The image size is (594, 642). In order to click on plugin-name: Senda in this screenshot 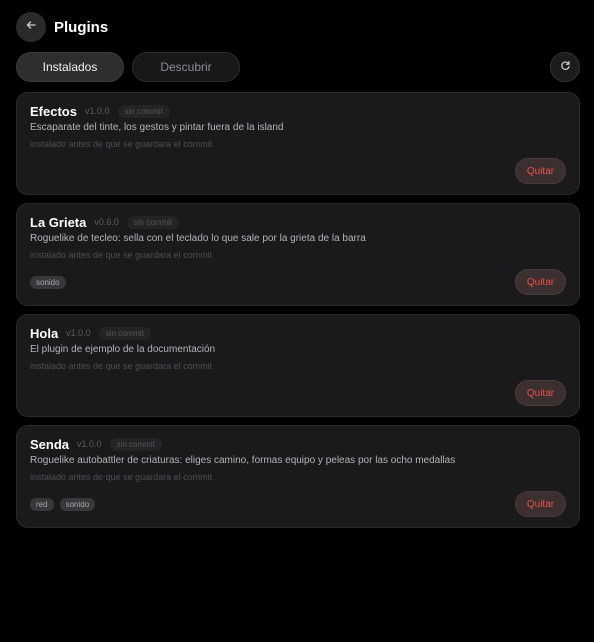, I will do `click(50, 444)`.